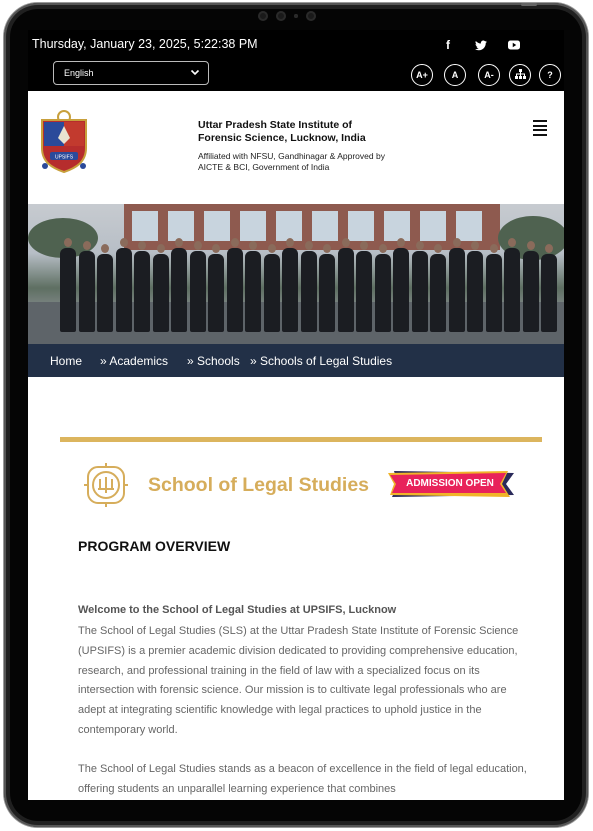 The image size is (593, 831). Describe the element at coordinates (455, 75) in the screenshot. I see `default-font-button: A` at that location.